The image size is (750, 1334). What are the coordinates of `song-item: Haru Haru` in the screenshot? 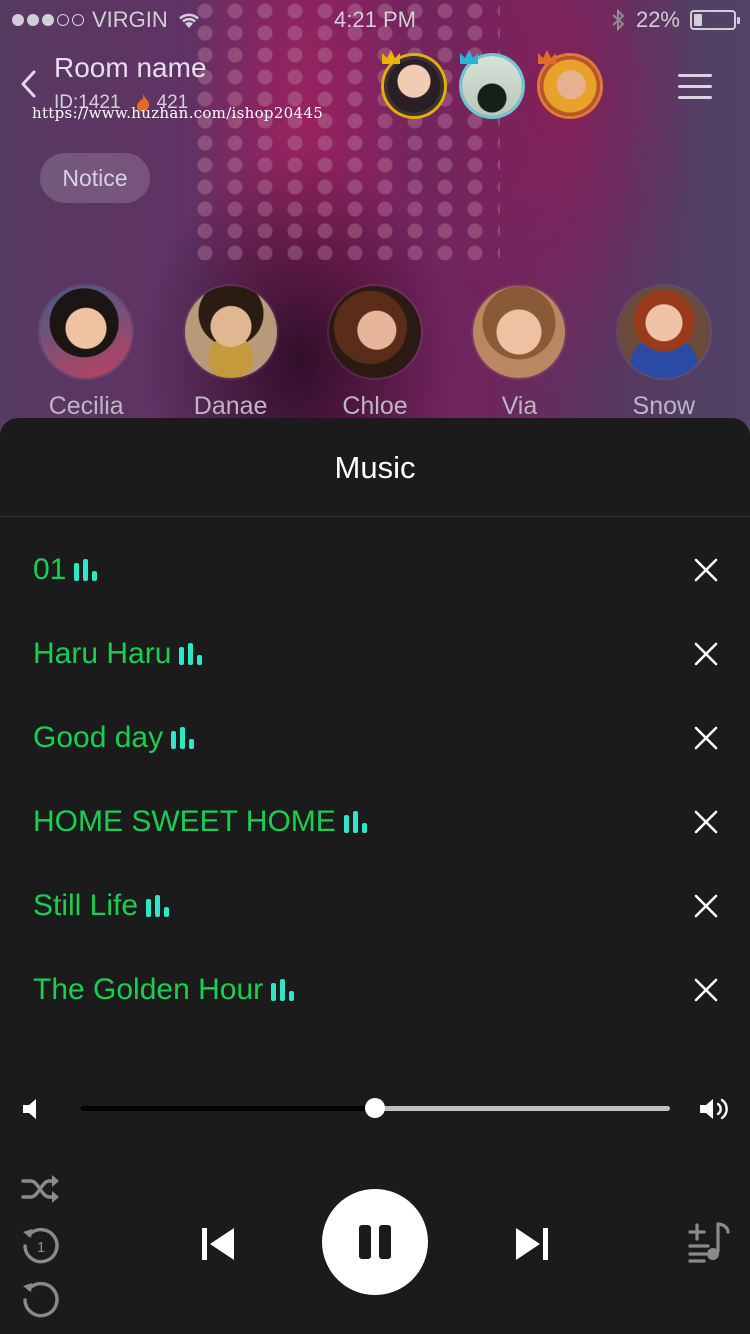 It's located at (375, 654).